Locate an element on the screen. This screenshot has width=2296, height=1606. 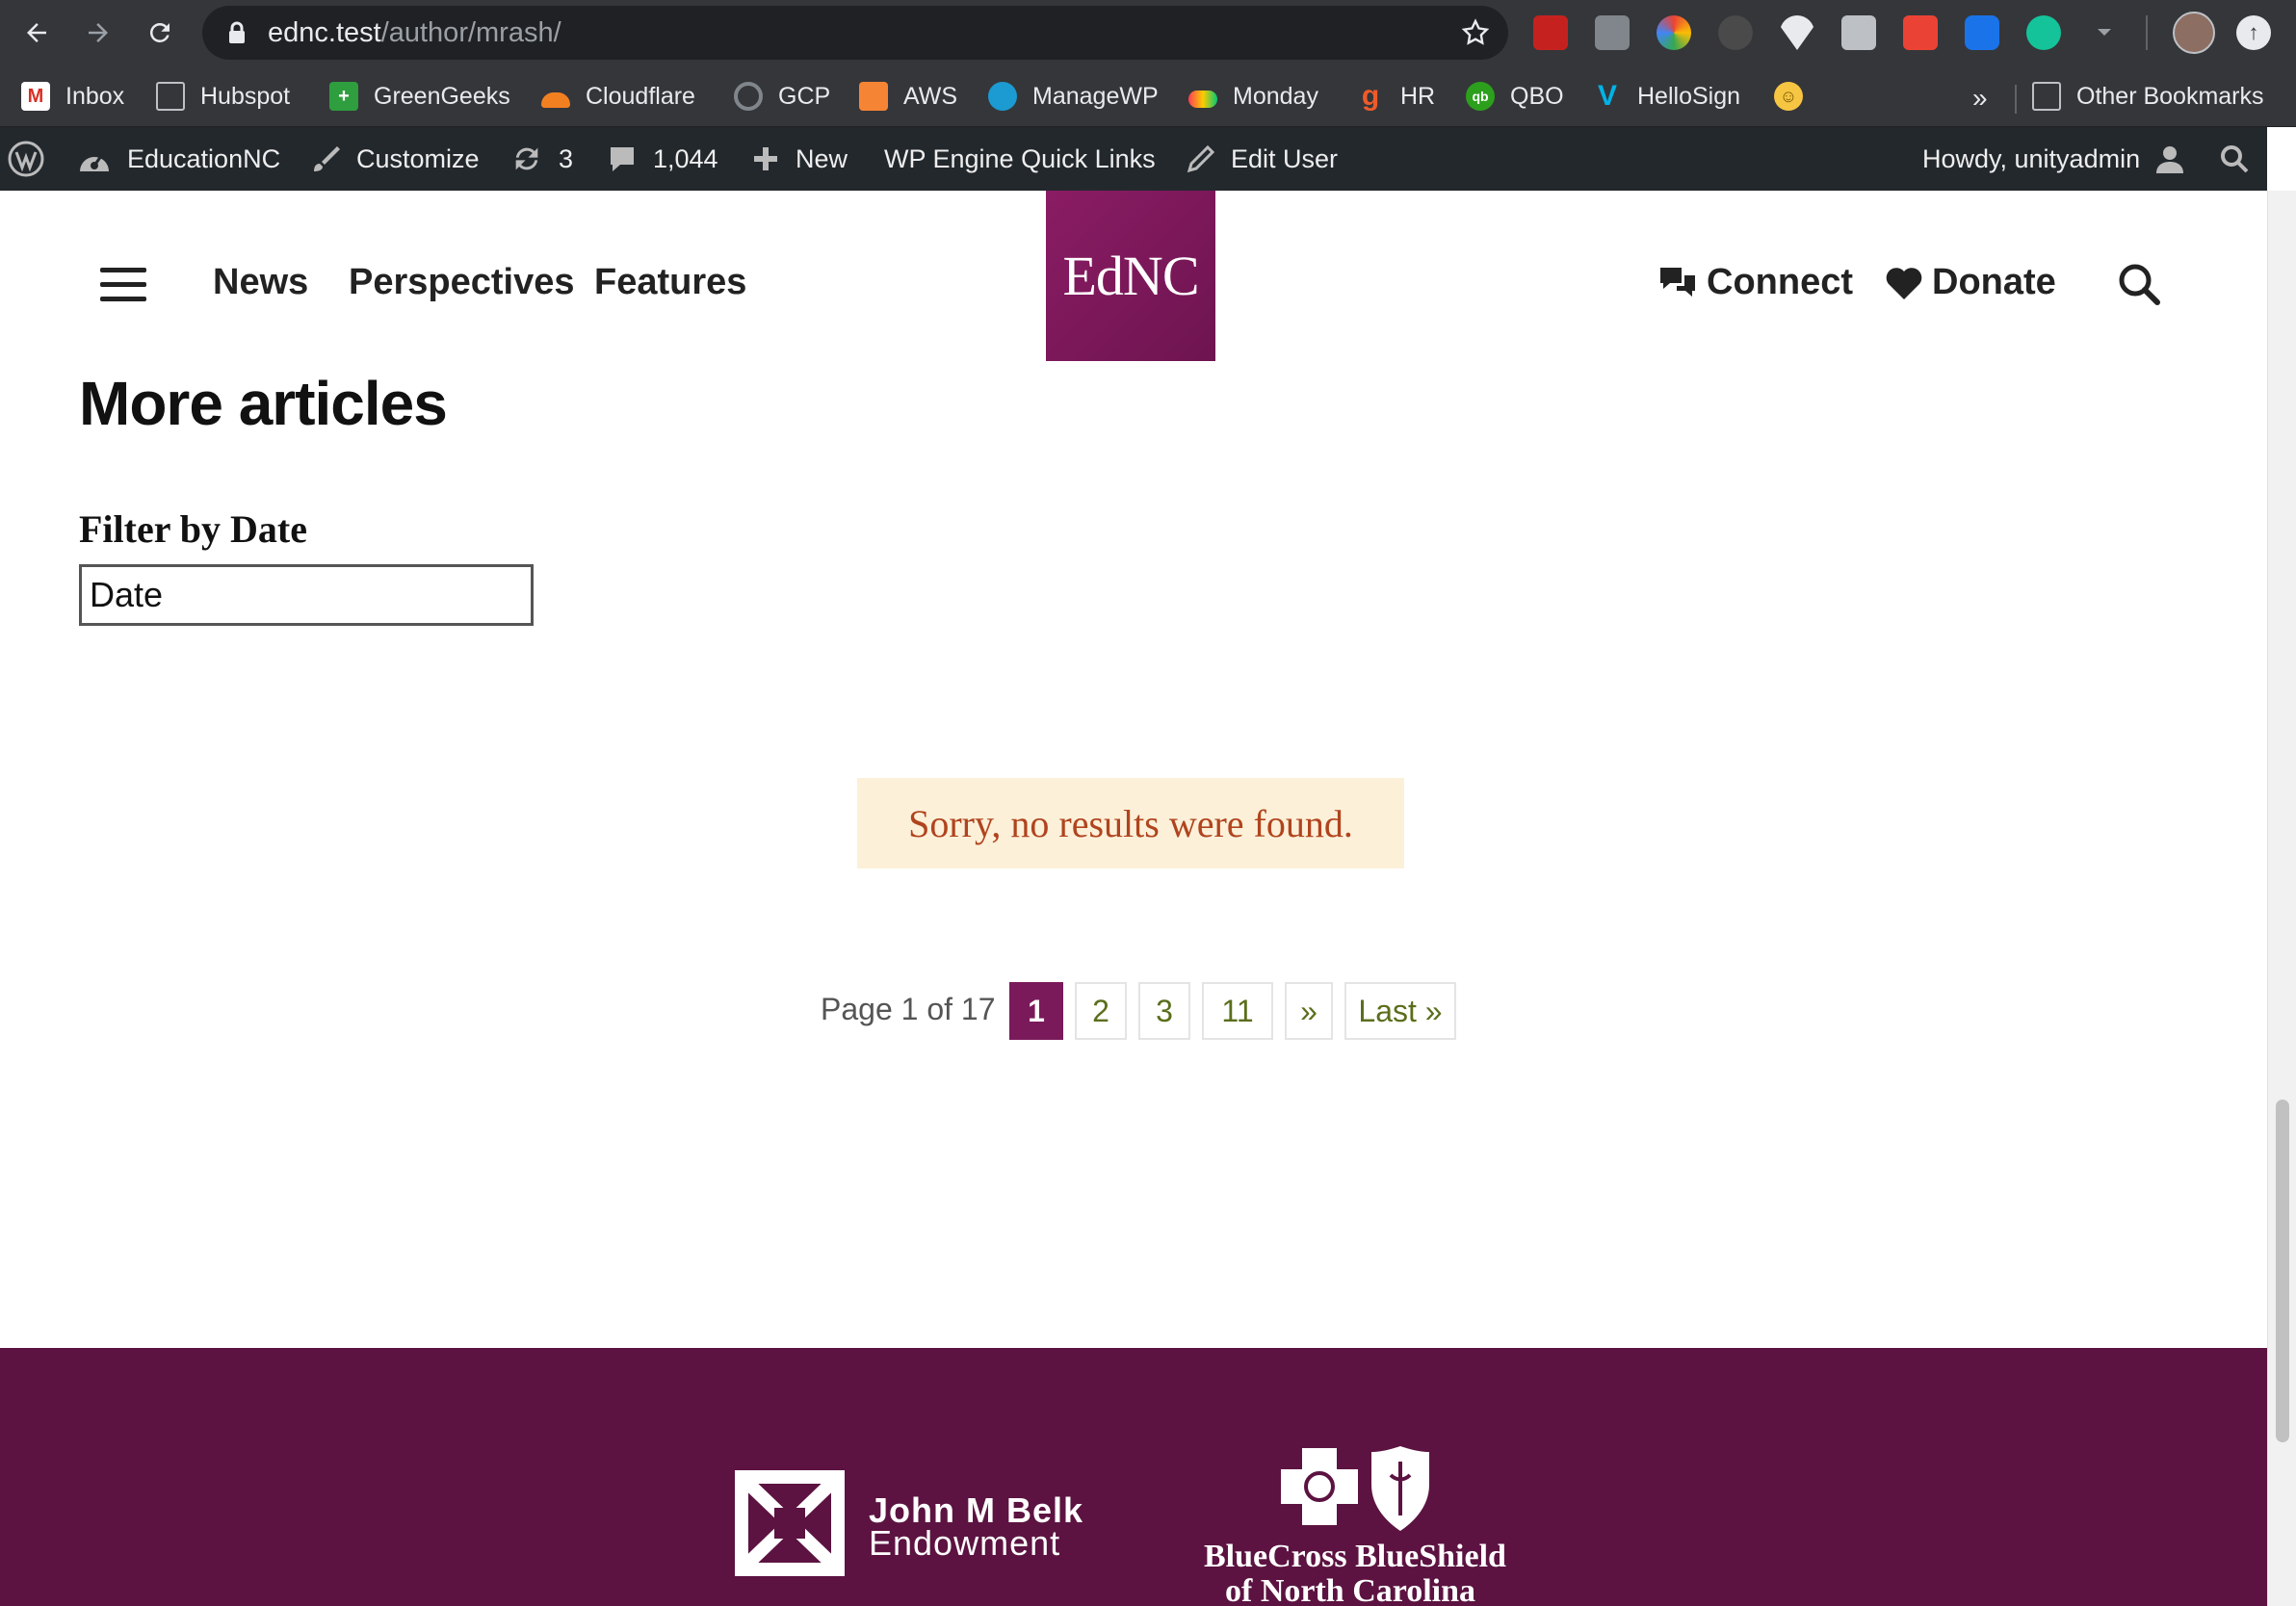
comment-icon is located at coordinates (622, 159).